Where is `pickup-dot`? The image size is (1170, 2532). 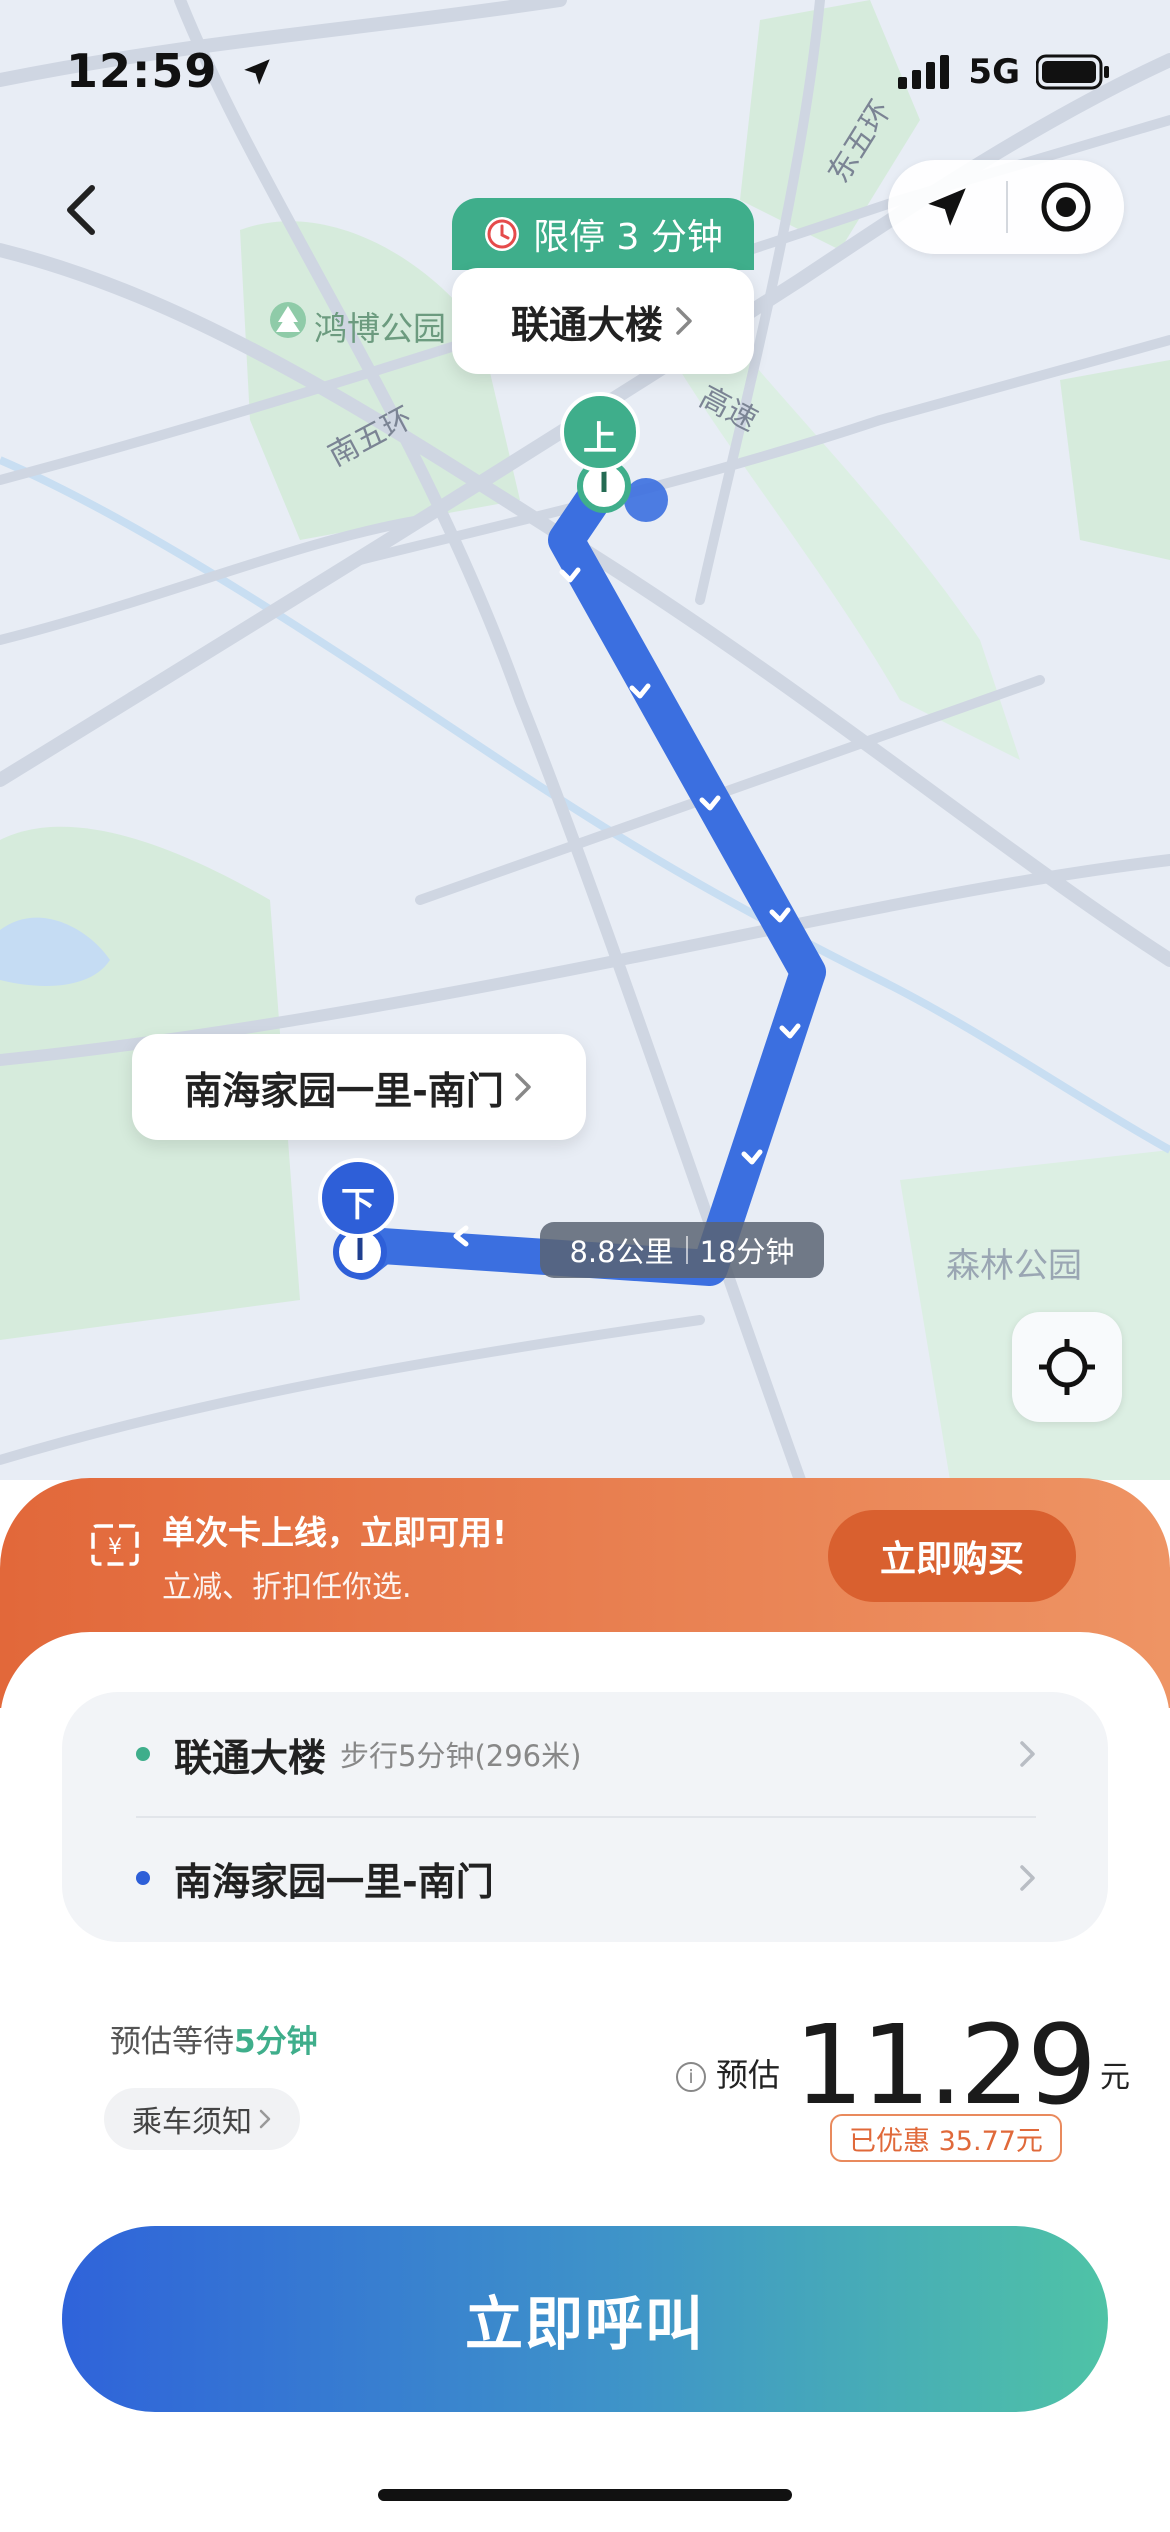
pickup-dot is located at coordinates (143, 1754).